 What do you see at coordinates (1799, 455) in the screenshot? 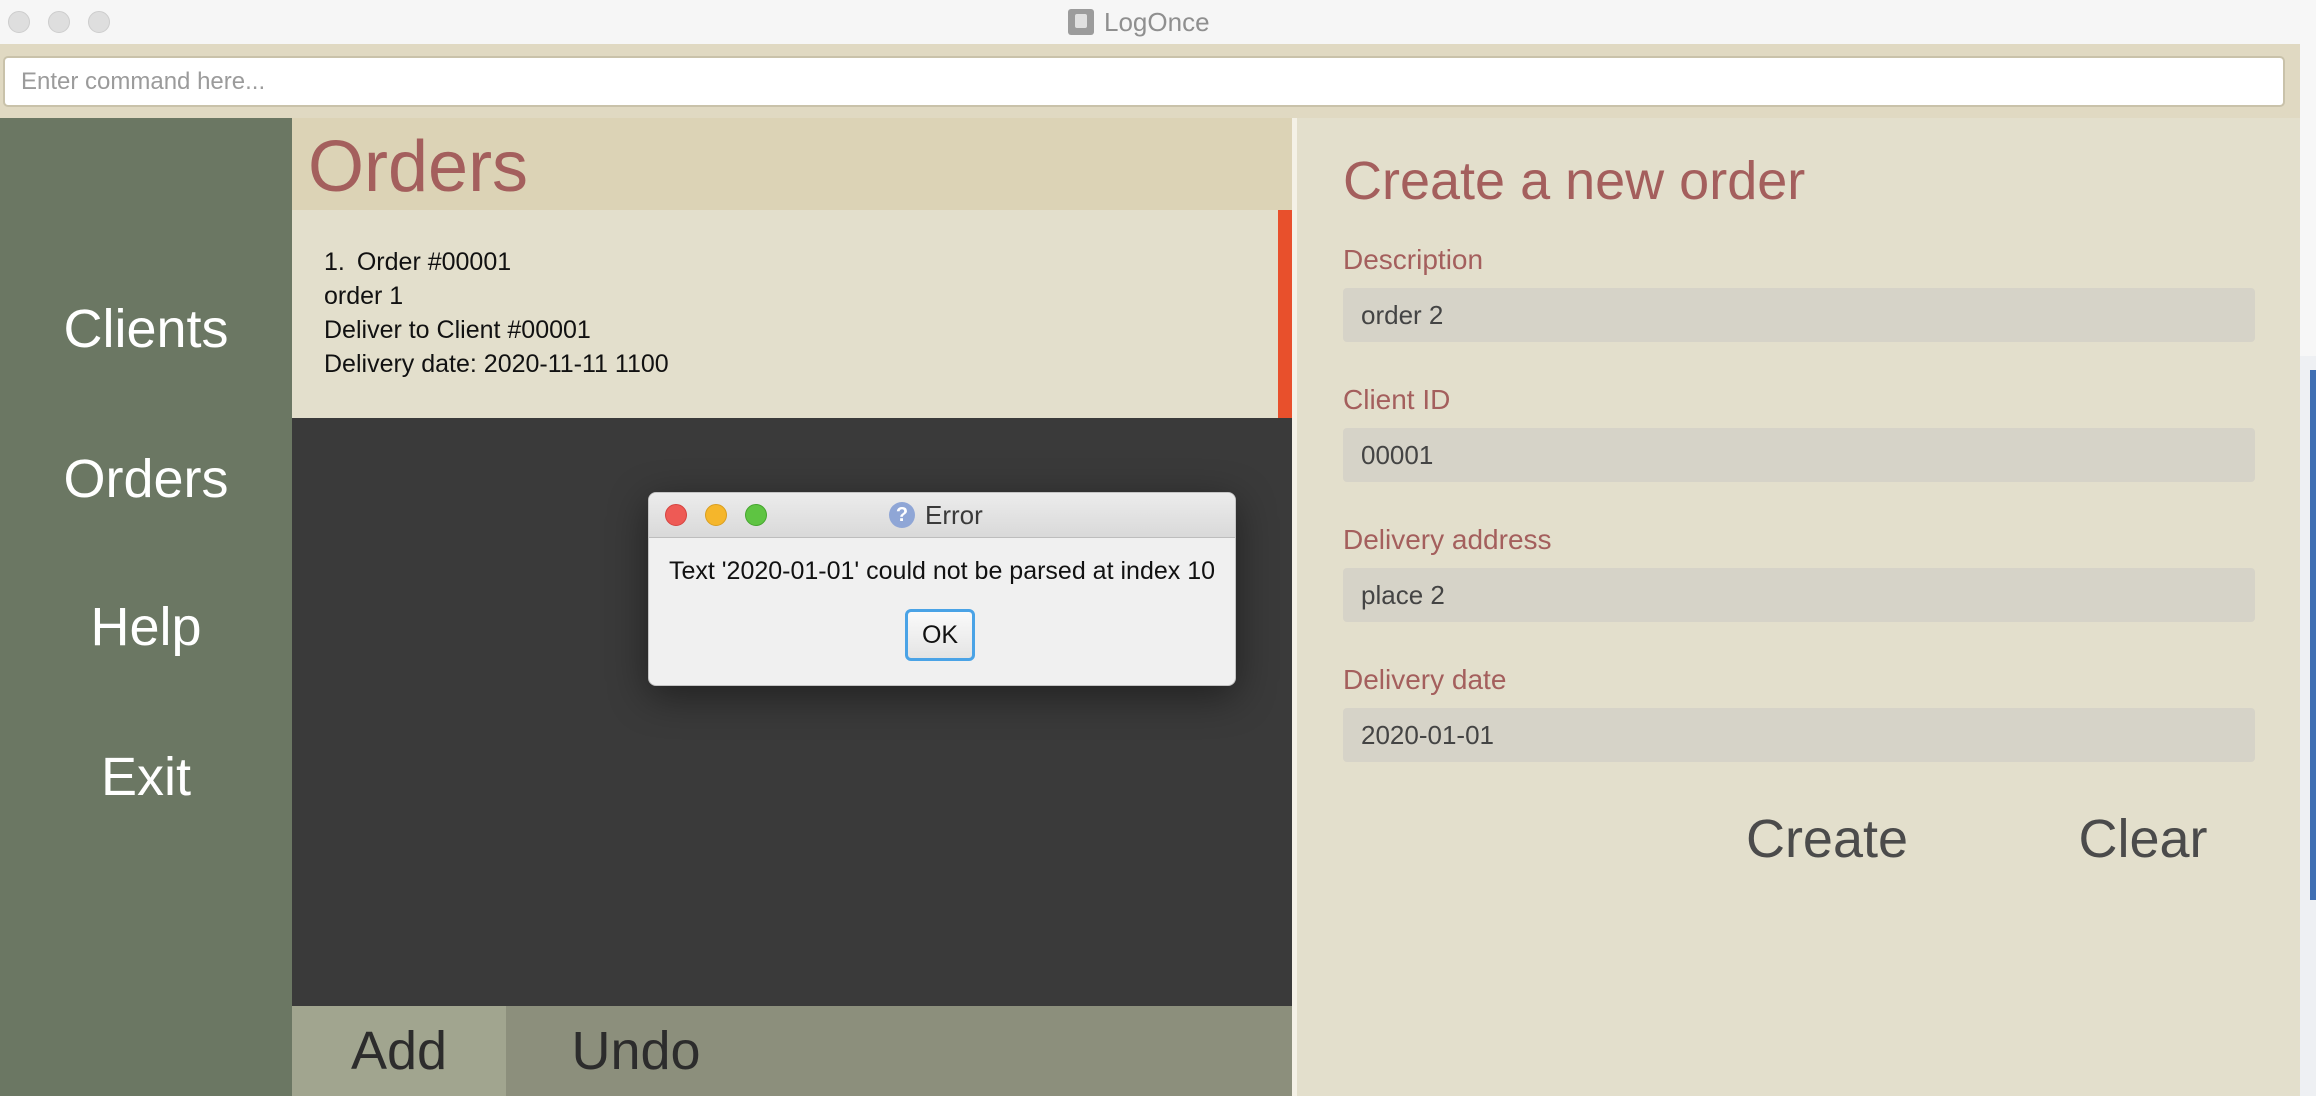
I see `client-id-field` at bounding box center [1799, 455].